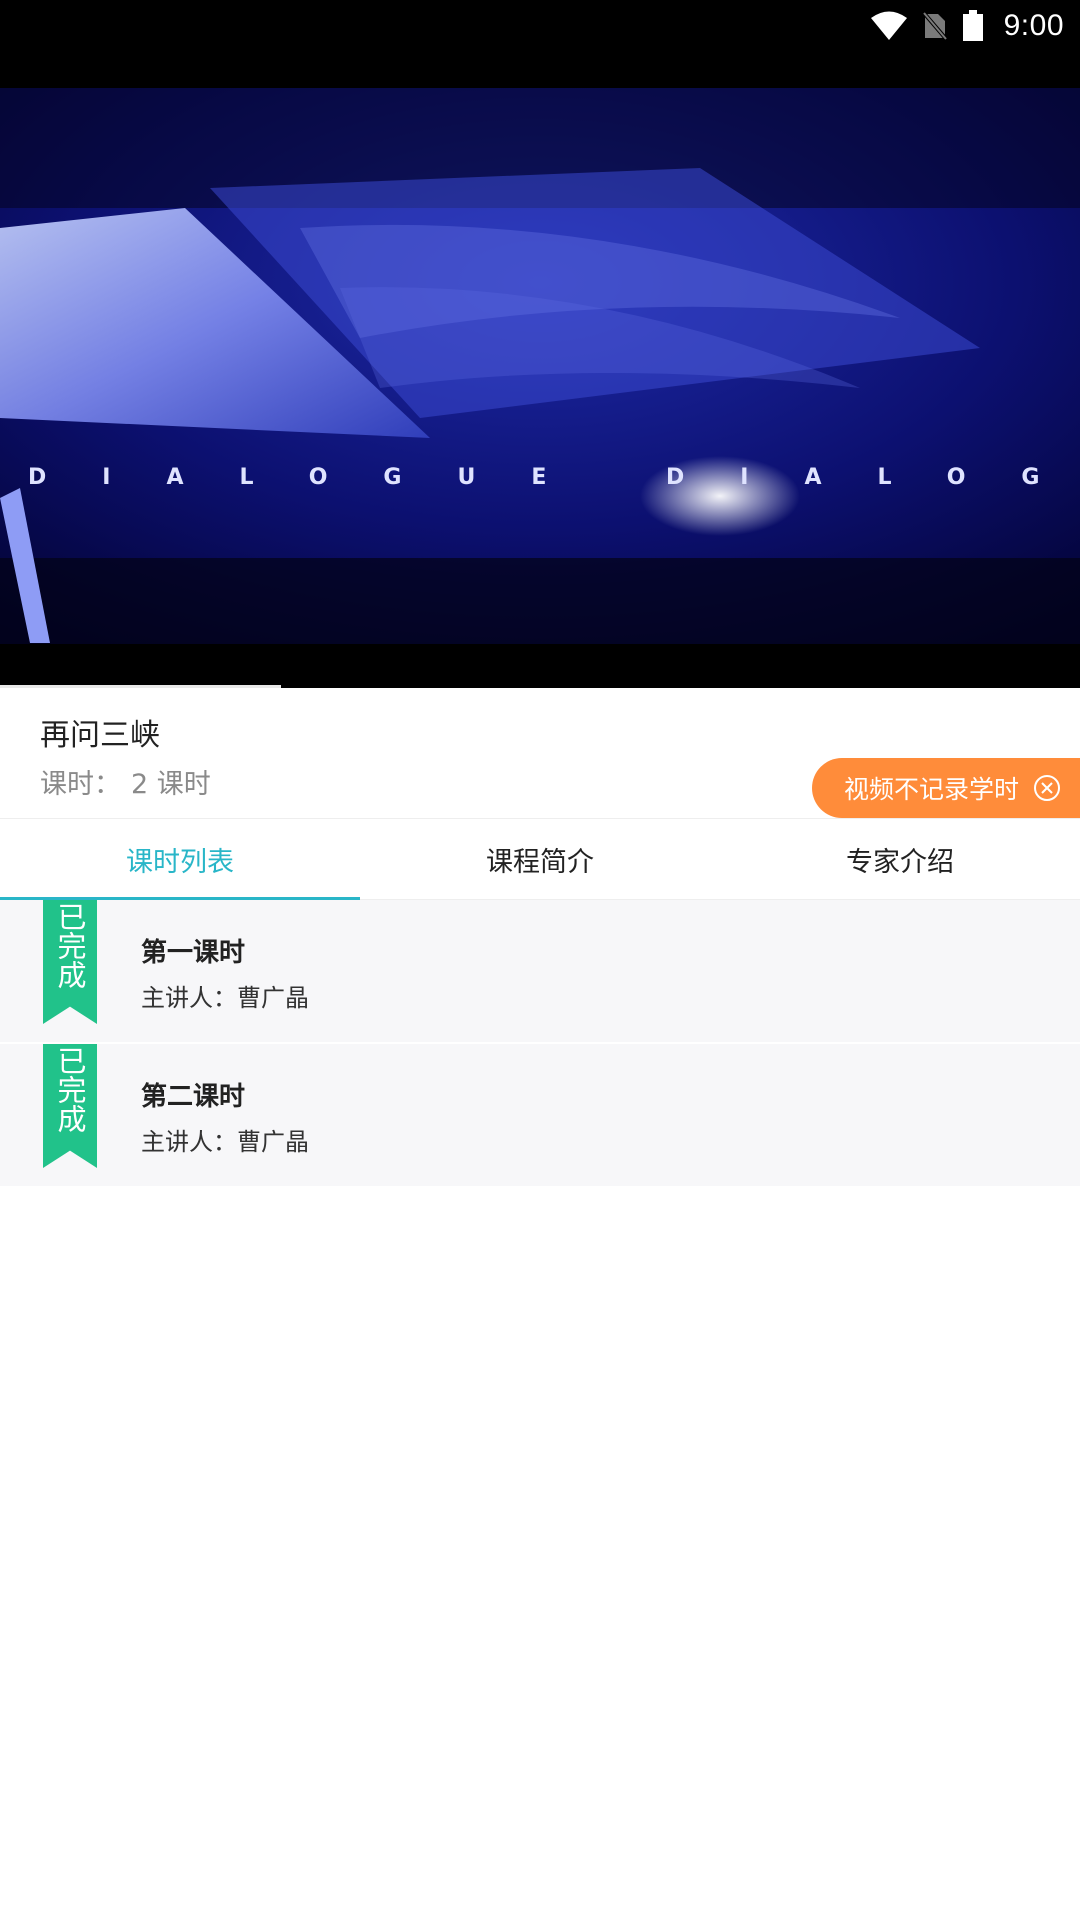 This screenshot has height=1920, width=1080. Describe the element at coordinates (100, 735) in the screenshot. I see `course-title: 再问三峡` at that location.